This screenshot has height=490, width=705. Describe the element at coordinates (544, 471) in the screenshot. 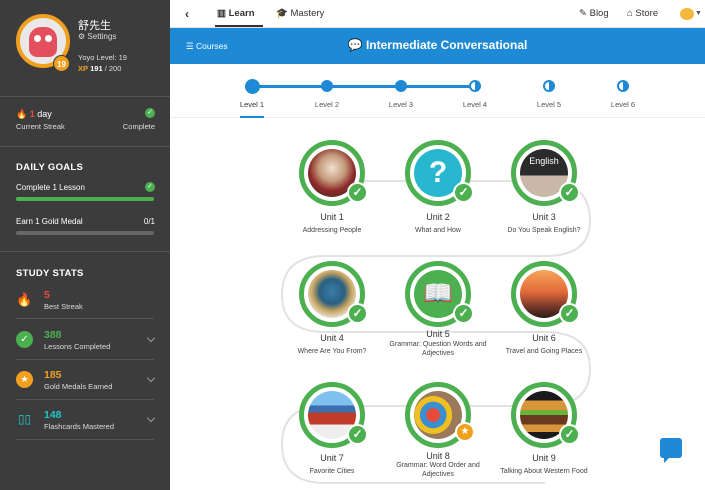

I see `unit-subtitle: Talking About Western Food` at that location.